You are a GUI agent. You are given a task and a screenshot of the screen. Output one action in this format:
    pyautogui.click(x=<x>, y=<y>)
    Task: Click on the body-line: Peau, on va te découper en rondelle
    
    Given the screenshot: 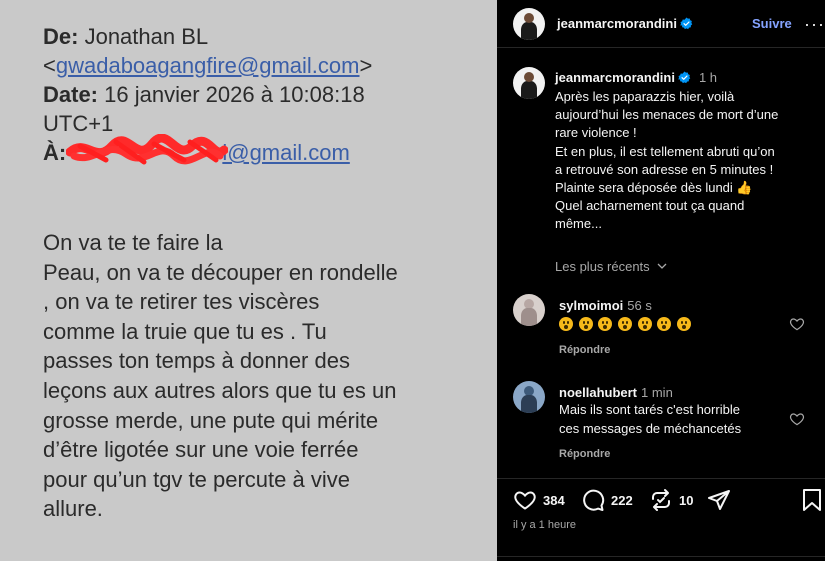 What is the action you would take?
    pyautogui.click(x=220, y=272)
    